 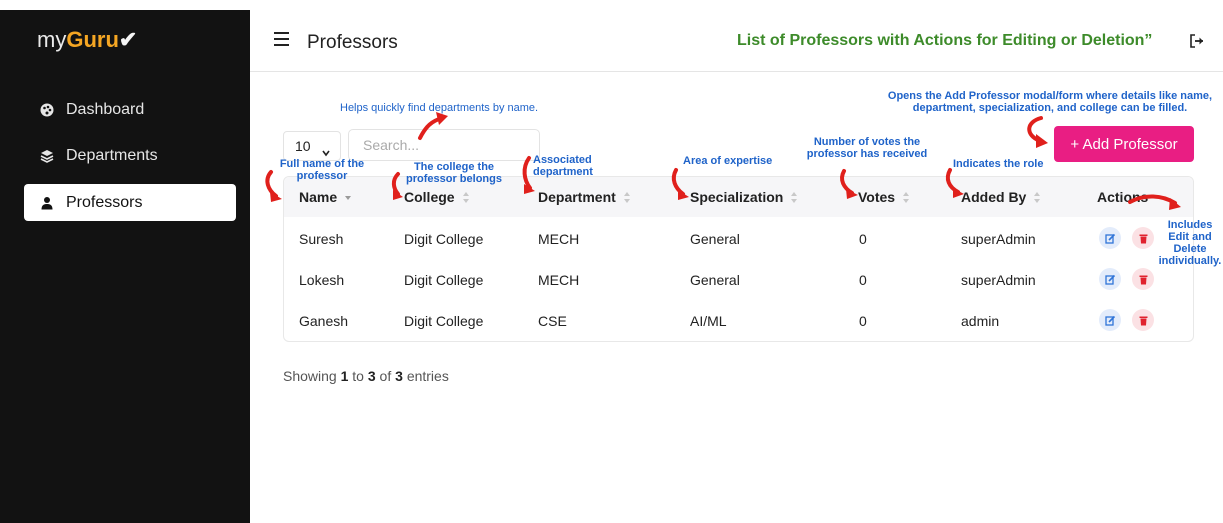 I want to click on annotation-arrows, so click(x=723, y=161).